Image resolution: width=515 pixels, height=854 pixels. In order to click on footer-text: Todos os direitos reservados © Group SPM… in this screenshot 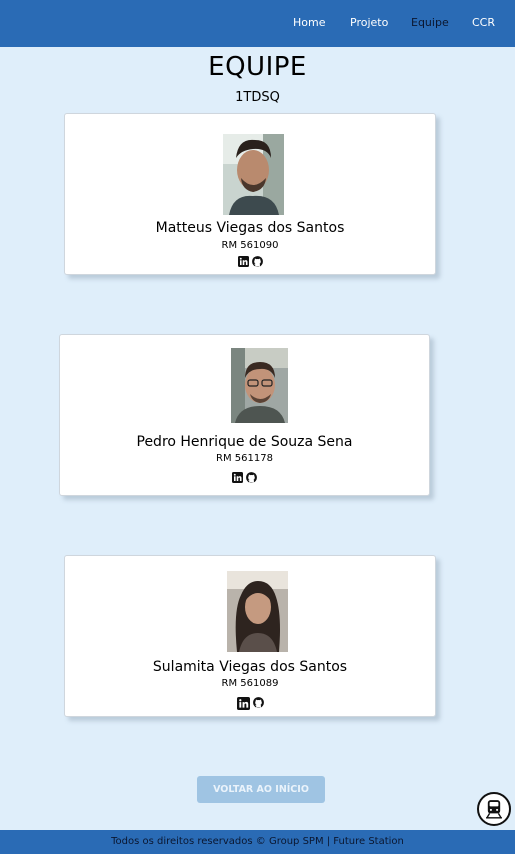, I will do `click(257, 841)`.